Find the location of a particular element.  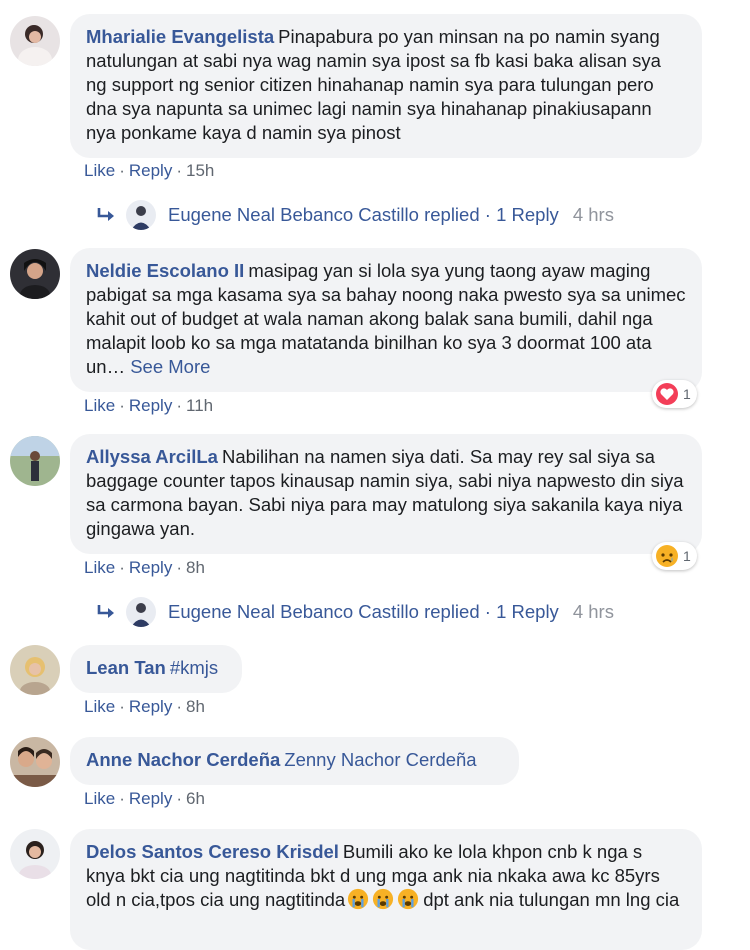

comment-author: Mharialie Evangelista is located at coordinates (180, 36).